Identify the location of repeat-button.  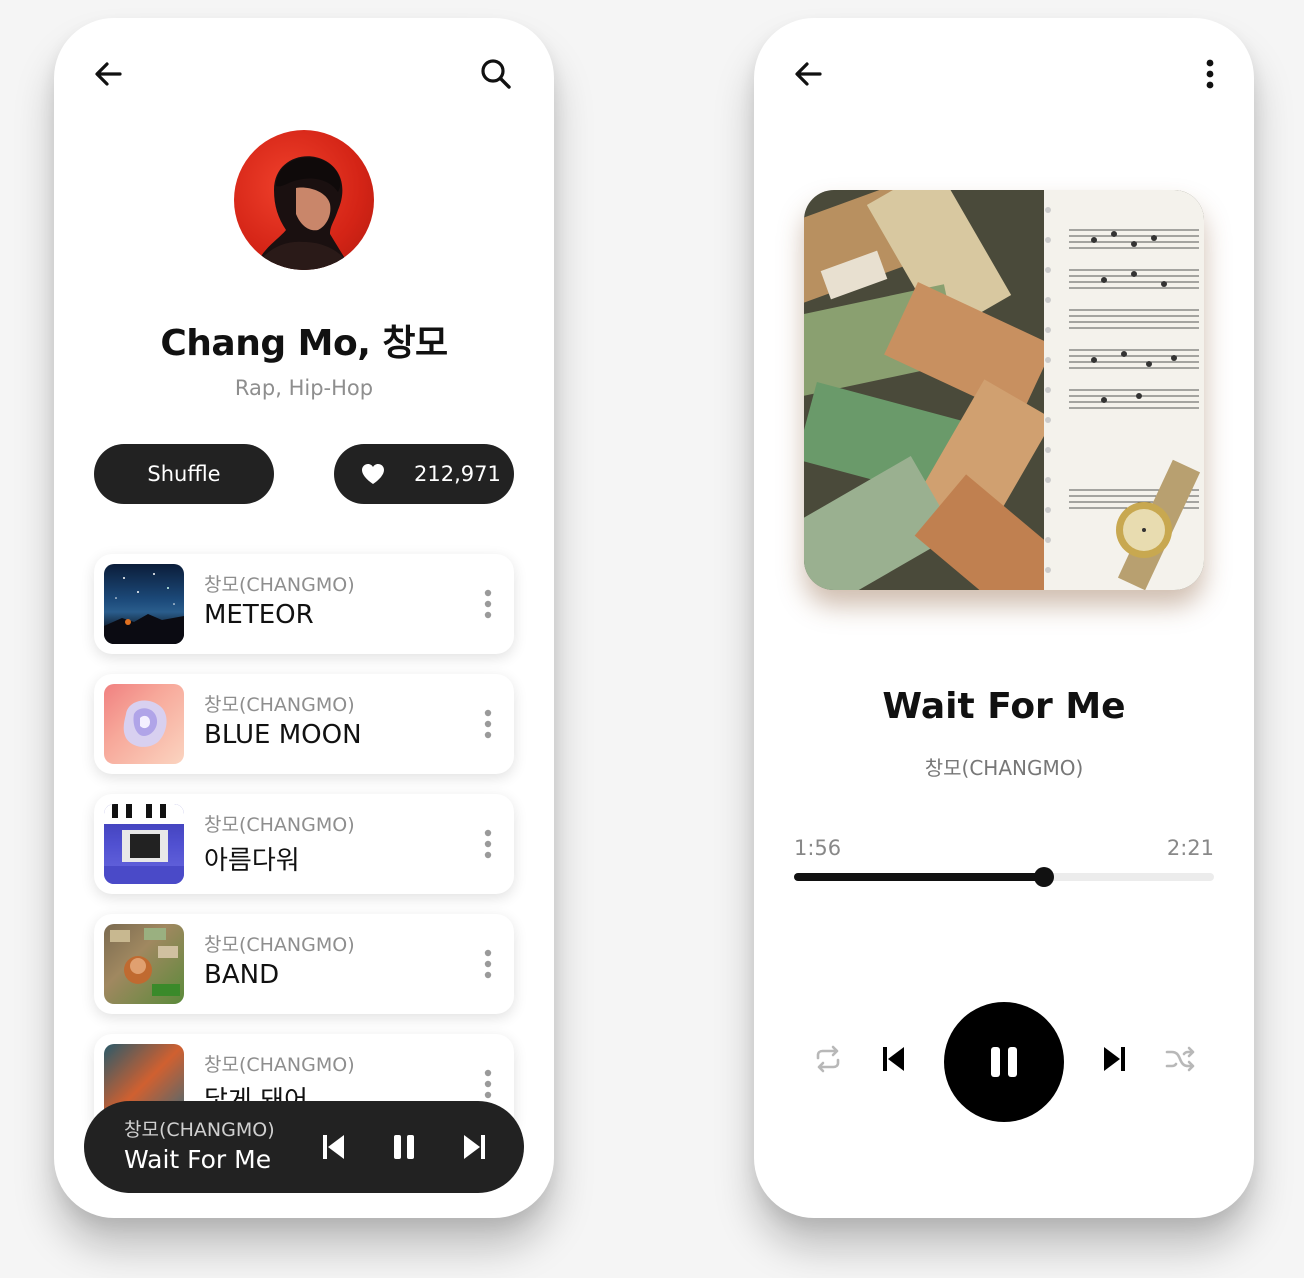
(828, 1059).